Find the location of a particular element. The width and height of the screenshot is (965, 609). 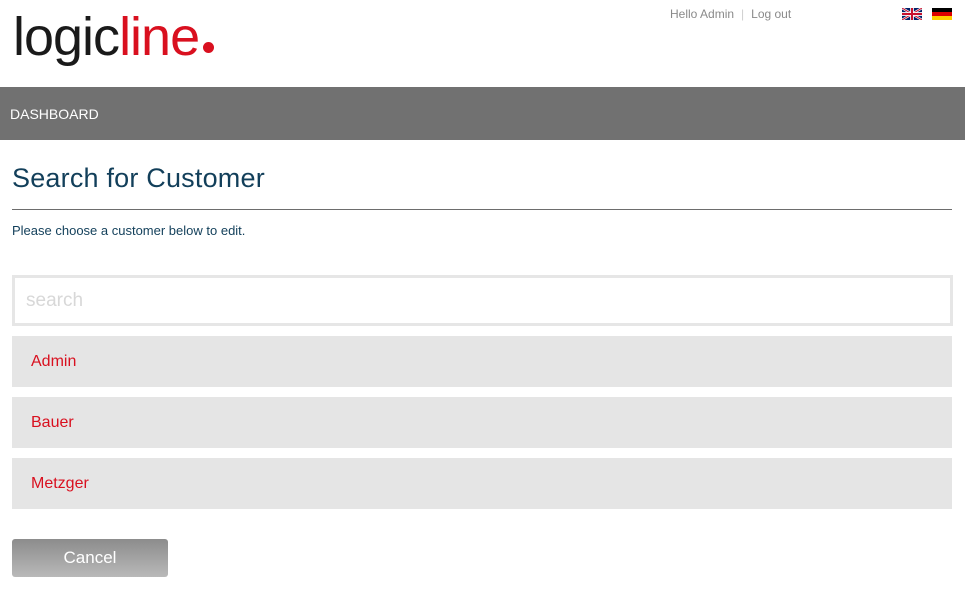

user-links: Hello Admin | Log out is located at coordinates (730, 14).